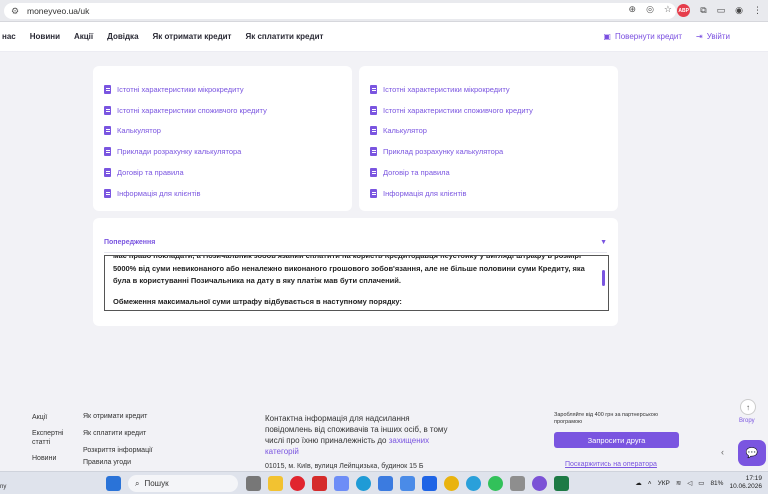  I want to click on extensions-icon: ⧉, so click(703, 10).